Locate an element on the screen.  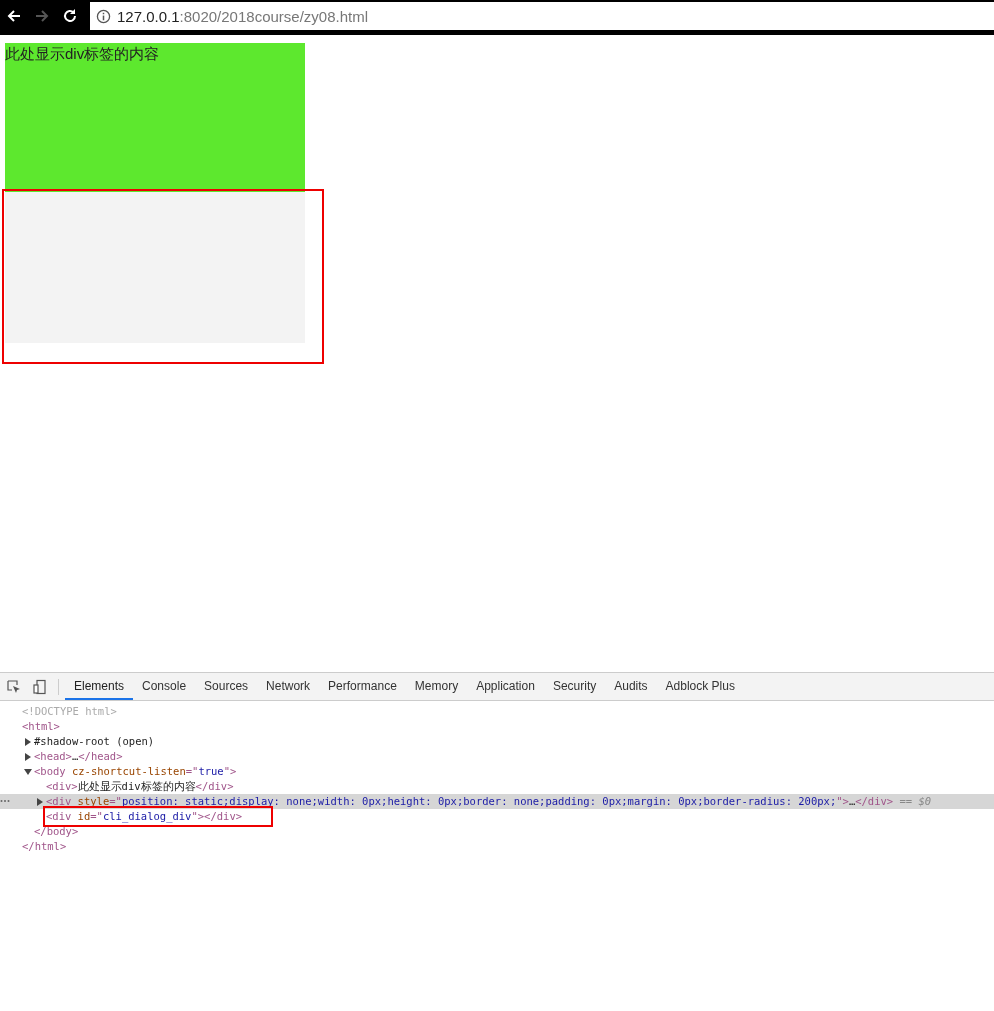
collapse-arrow-icon is located at coordinates (28, 771).